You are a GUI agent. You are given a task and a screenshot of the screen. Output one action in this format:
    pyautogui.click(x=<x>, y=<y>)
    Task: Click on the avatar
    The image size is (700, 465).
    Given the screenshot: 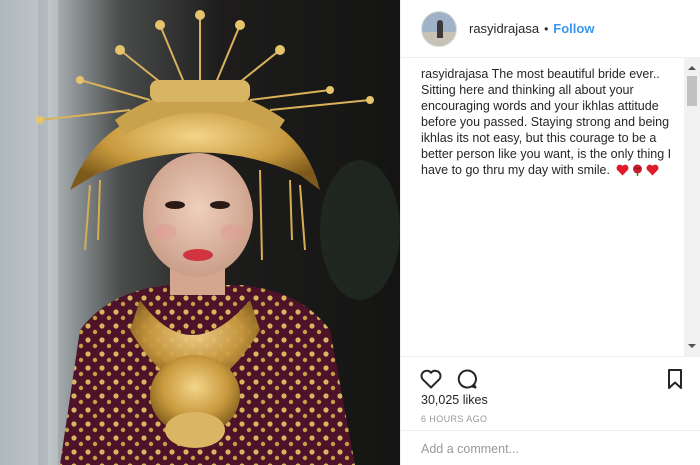 What is the action you would take?
    pyautogui.click(x=439, y=28)
    